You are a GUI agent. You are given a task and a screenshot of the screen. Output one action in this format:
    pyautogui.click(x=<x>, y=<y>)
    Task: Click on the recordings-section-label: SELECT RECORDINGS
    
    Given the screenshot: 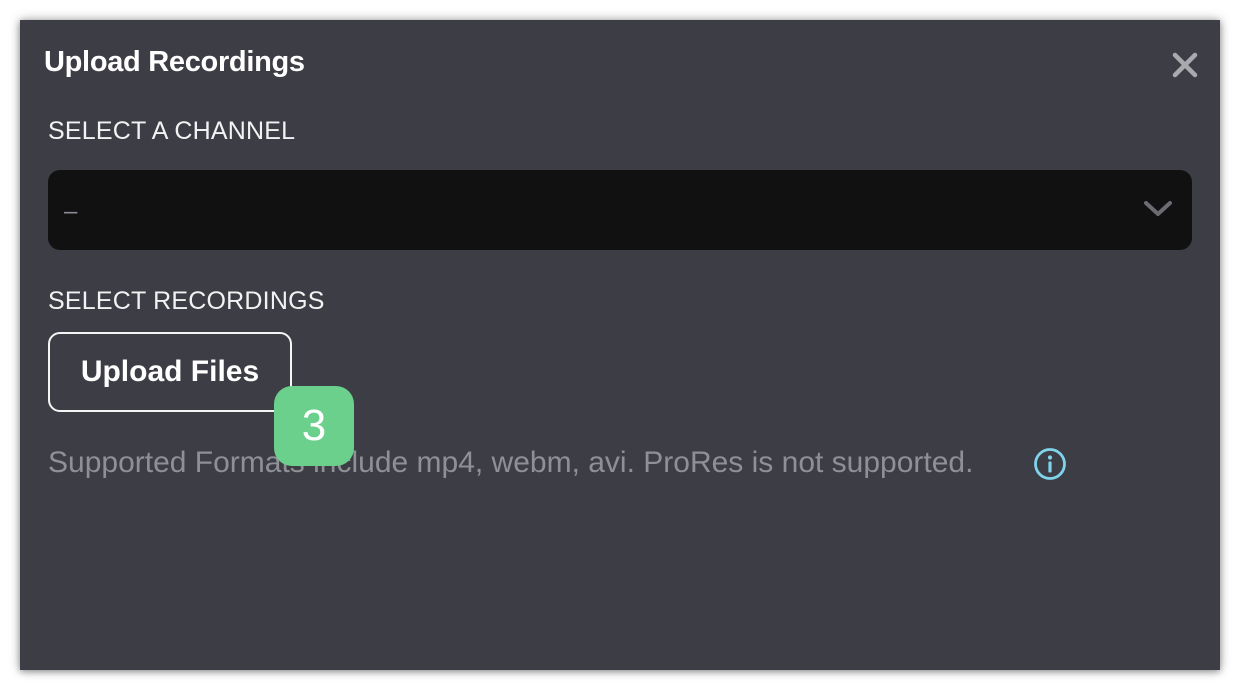 What is the action you would take?
    pyautogui.click(x=186, y=301)
    